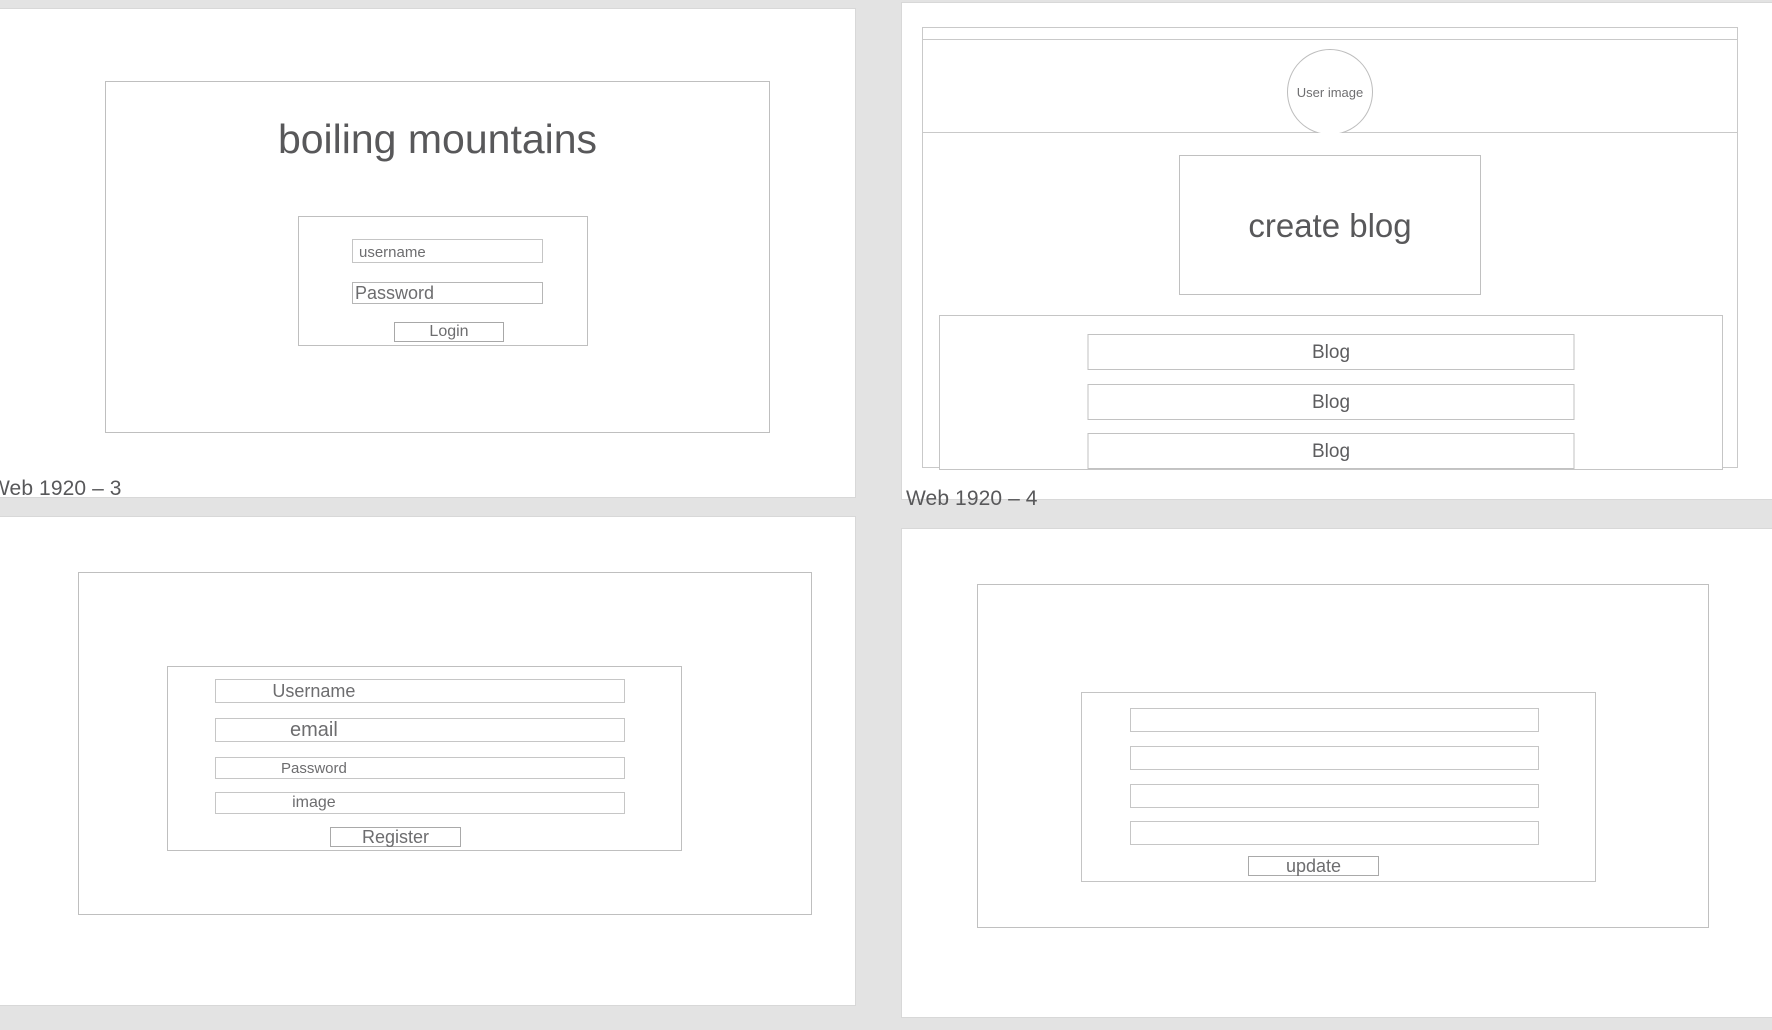 The height and width of the screenshot is (1030, 1772). I want to click on username-placeholder: username, so click(392, 252).